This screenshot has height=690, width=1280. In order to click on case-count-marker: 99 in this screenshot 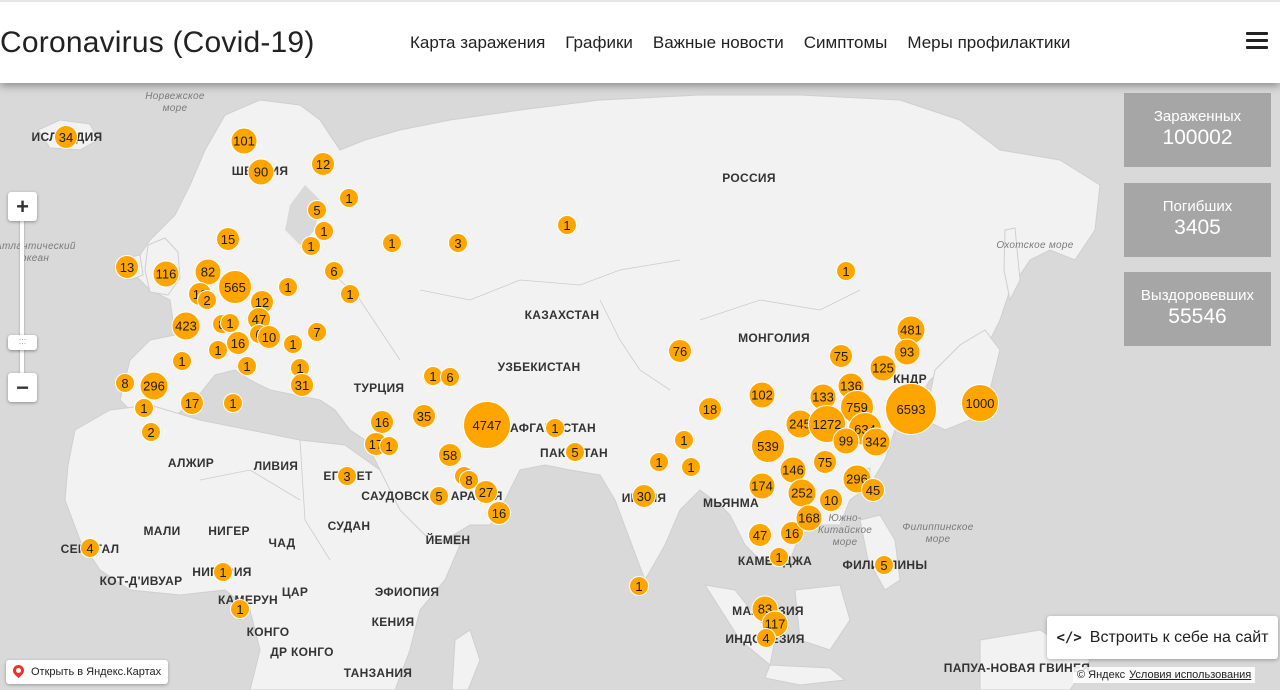, I will do `click(846, 441)`.